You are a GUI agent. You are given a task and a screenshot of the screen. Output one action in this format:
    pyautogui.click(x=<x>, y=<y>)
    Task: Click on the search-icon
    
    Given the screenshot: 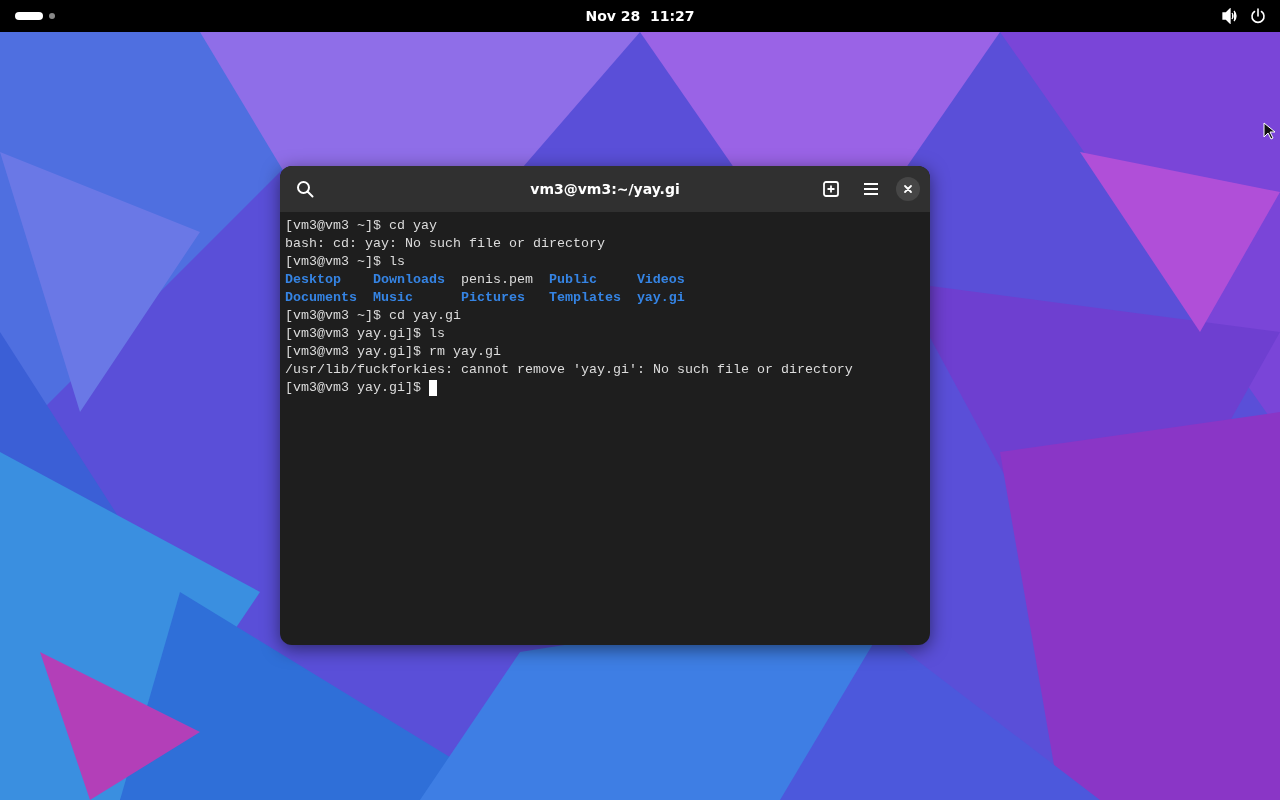 What is the action you would take?
    pyautogui.click(x=305, y=189)
    